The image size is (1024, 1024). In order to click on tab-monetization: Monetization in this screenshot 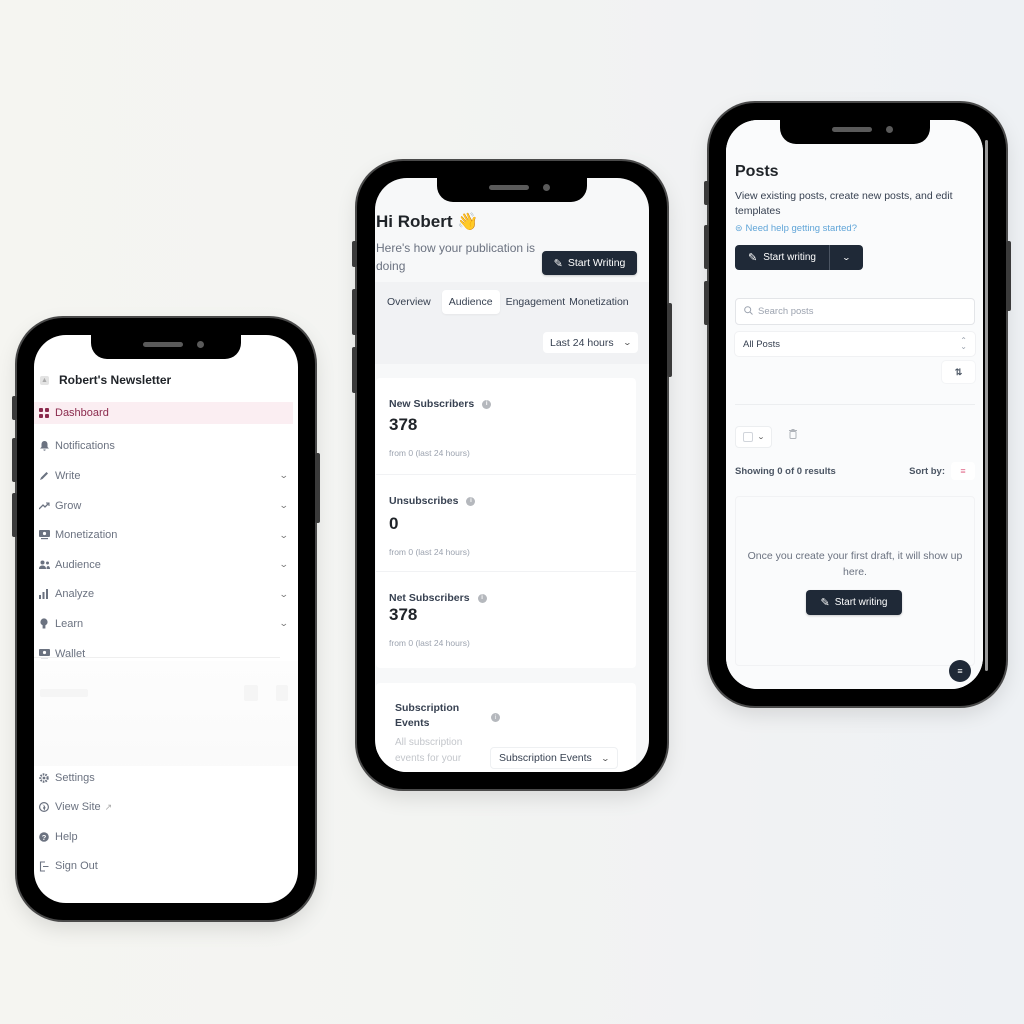, I will do `click(599, 302)`.